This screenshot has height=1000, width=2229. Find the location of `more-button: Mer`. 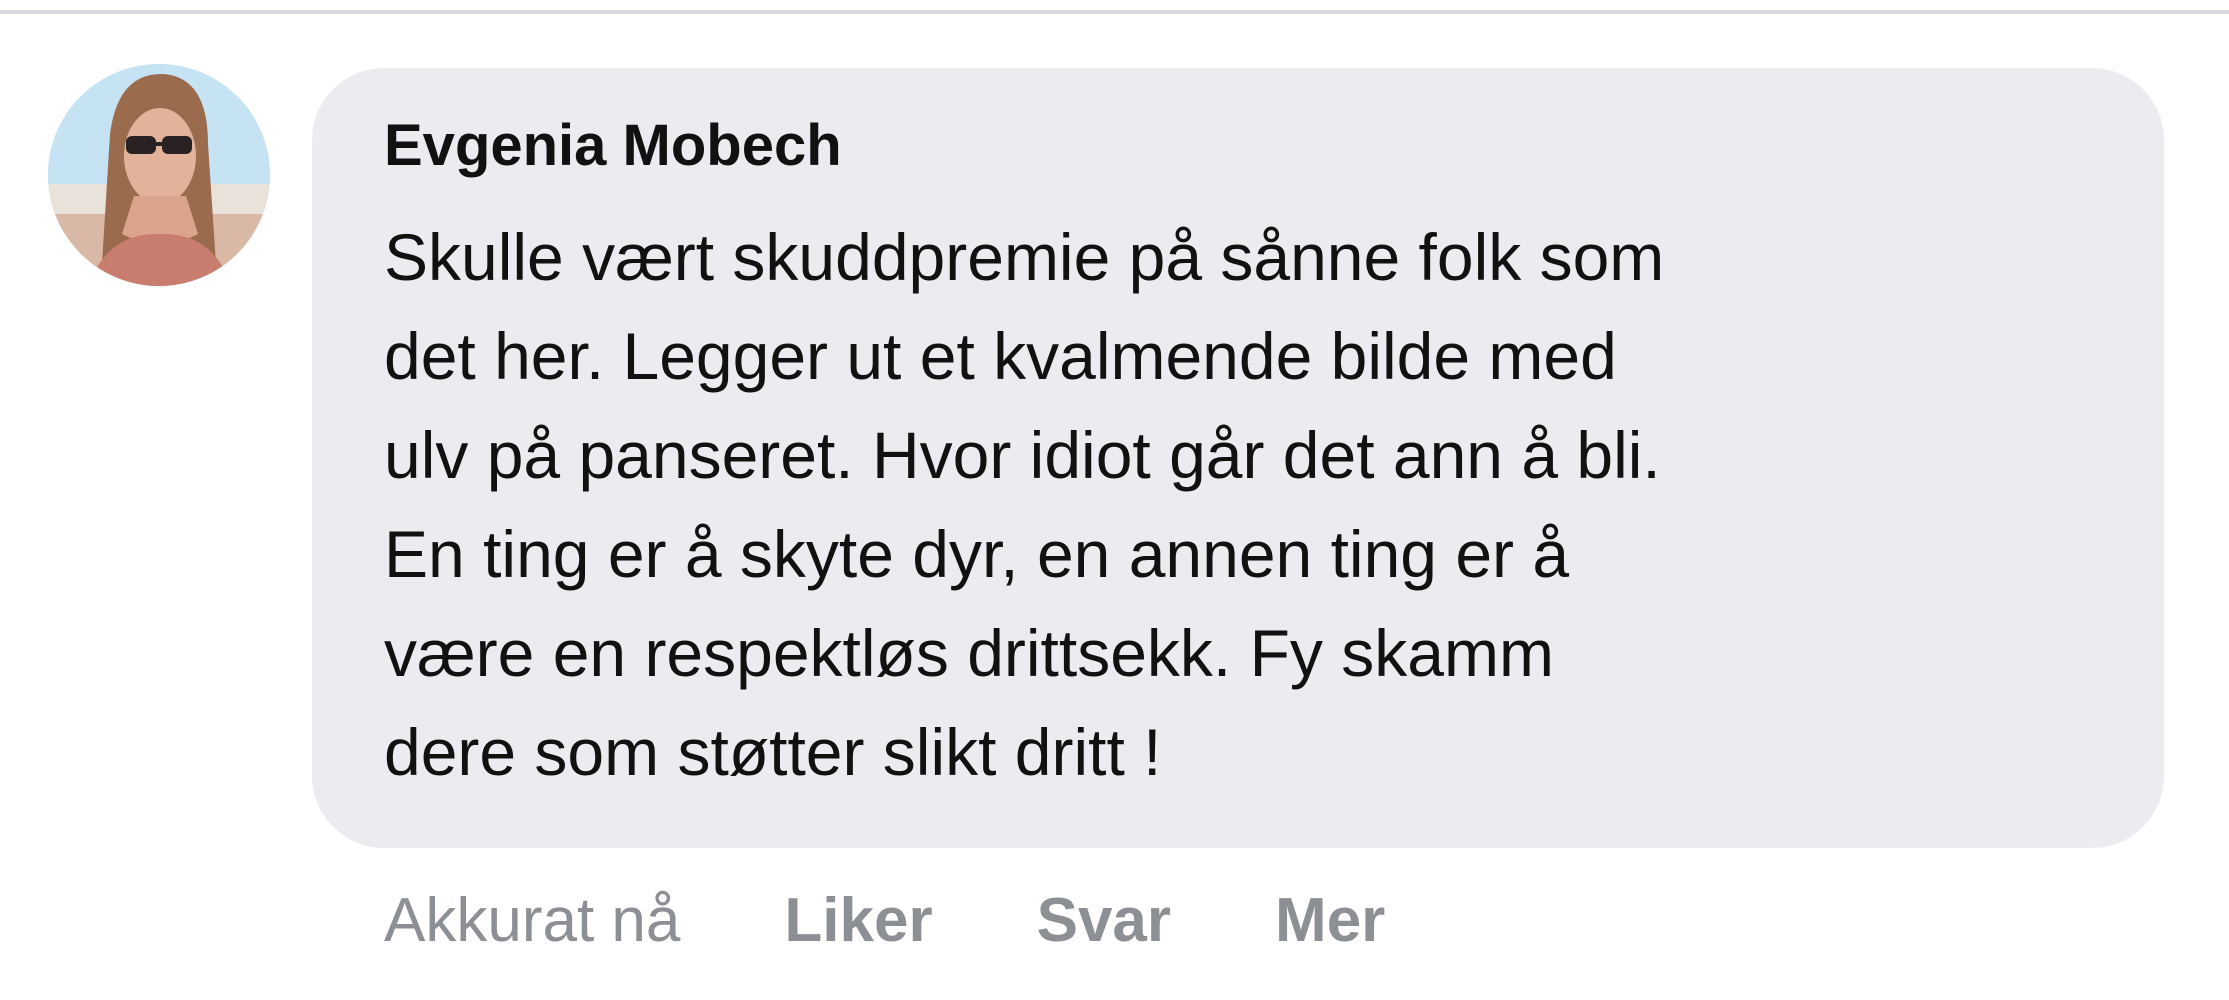

more-button: Mer is located at coordinates (1330, 920).